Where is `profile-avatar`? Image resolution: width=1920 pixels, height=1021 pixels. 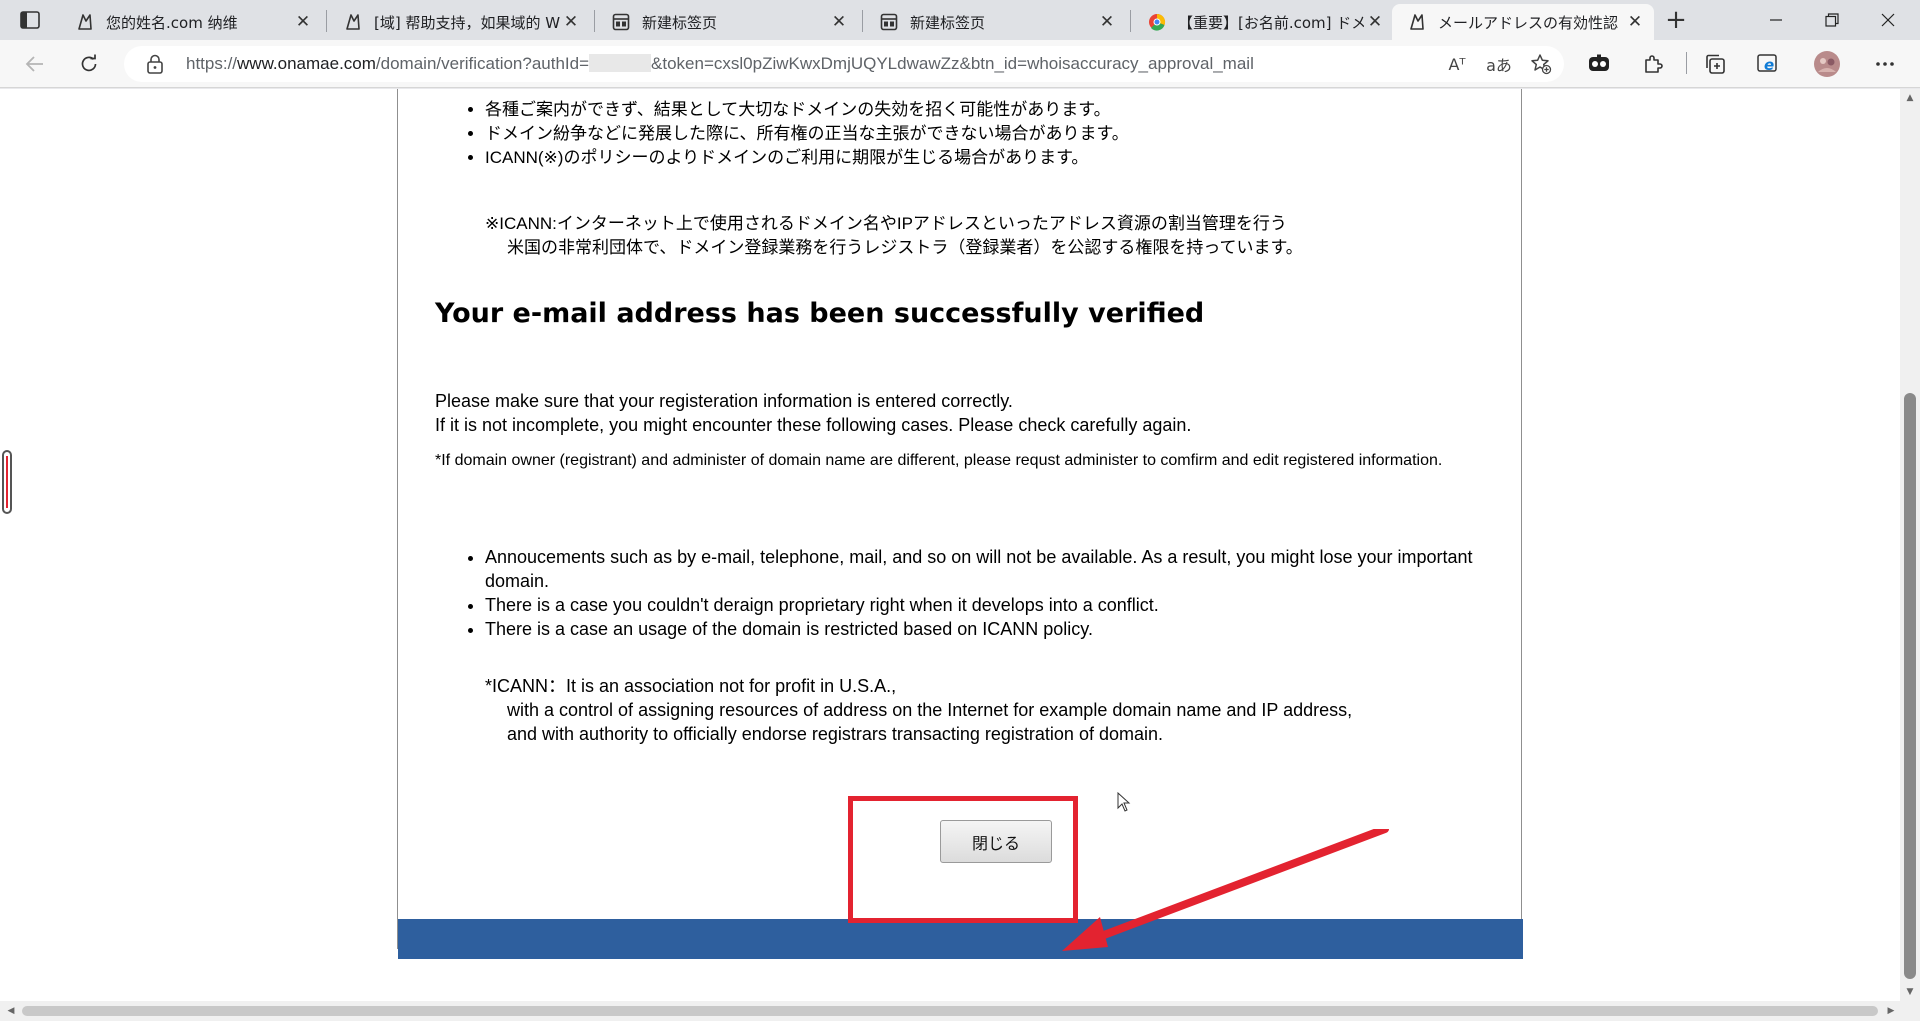 profile-avatar is located at coordinates (1827, 64).